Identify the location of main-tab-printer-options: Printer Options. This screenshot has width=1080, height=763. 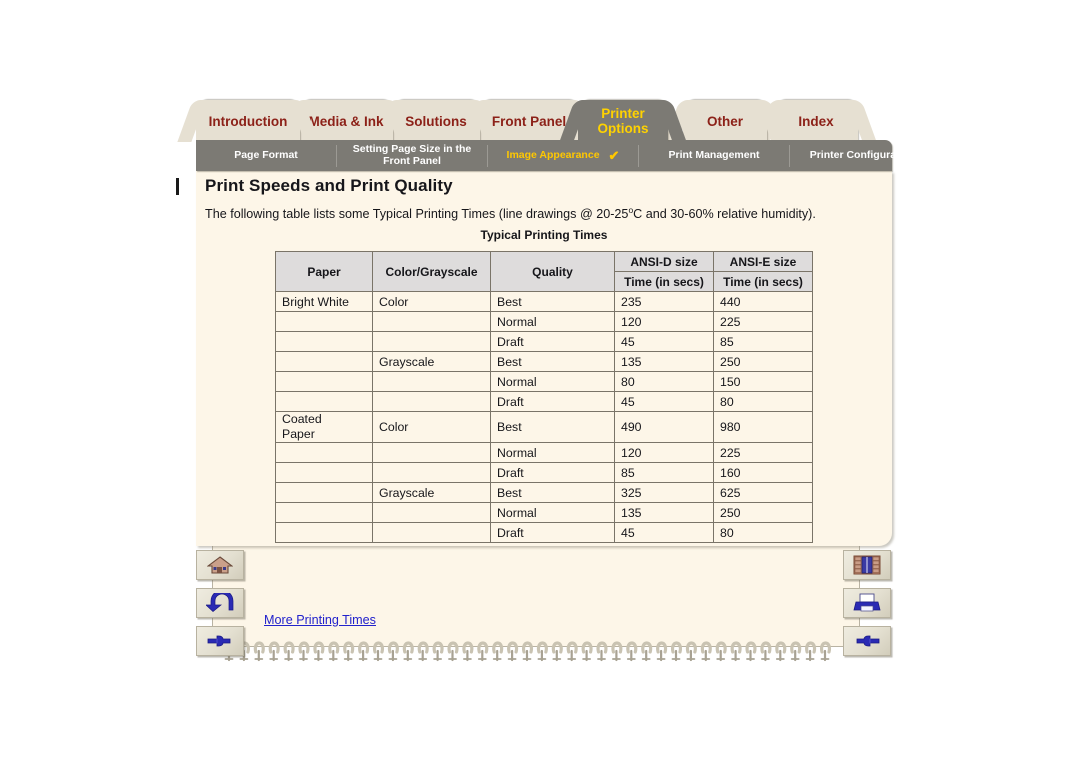
(623, 121).